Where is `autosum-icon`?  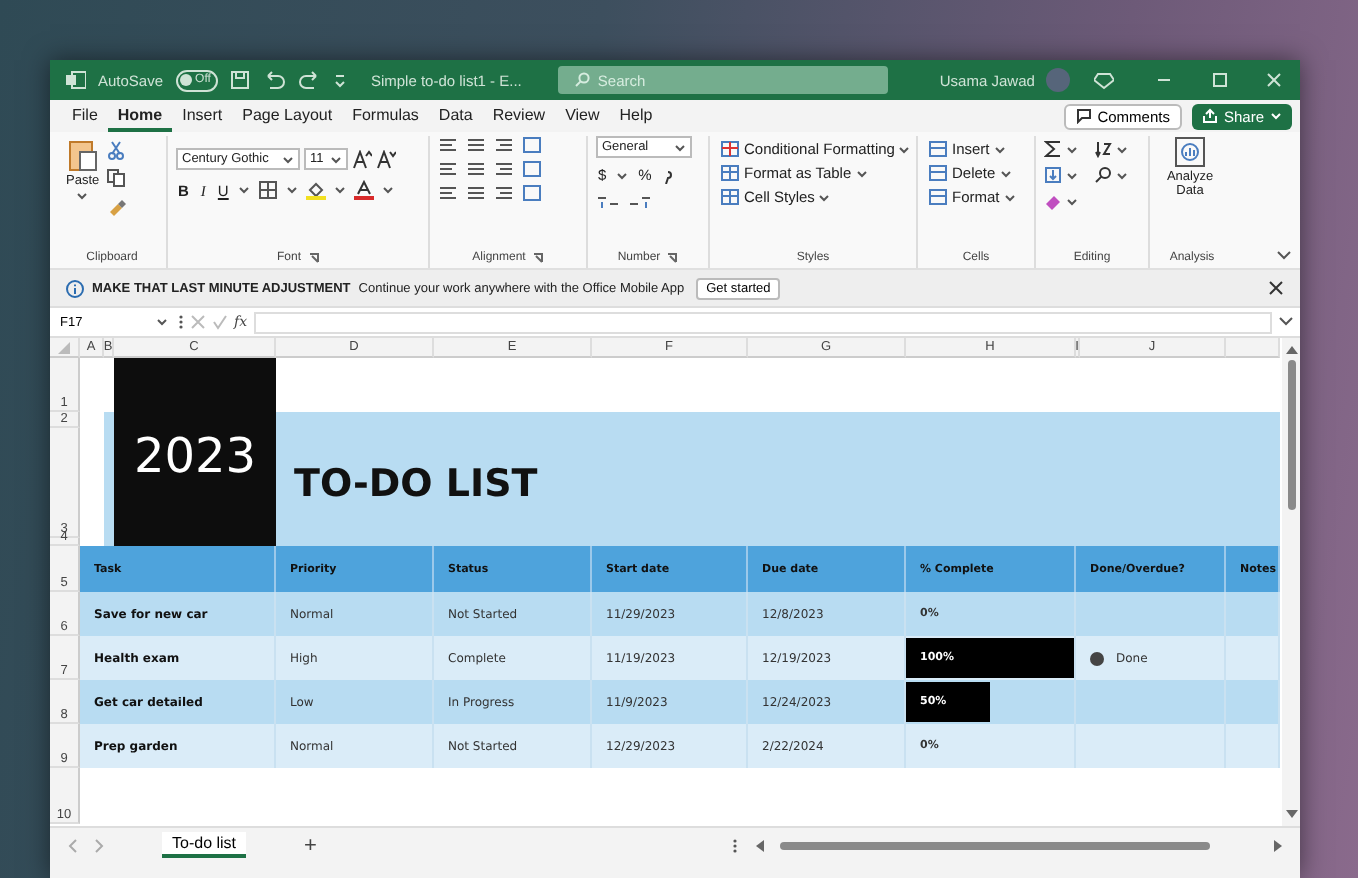
autosum-icon is located at coordinates (1053, 149).